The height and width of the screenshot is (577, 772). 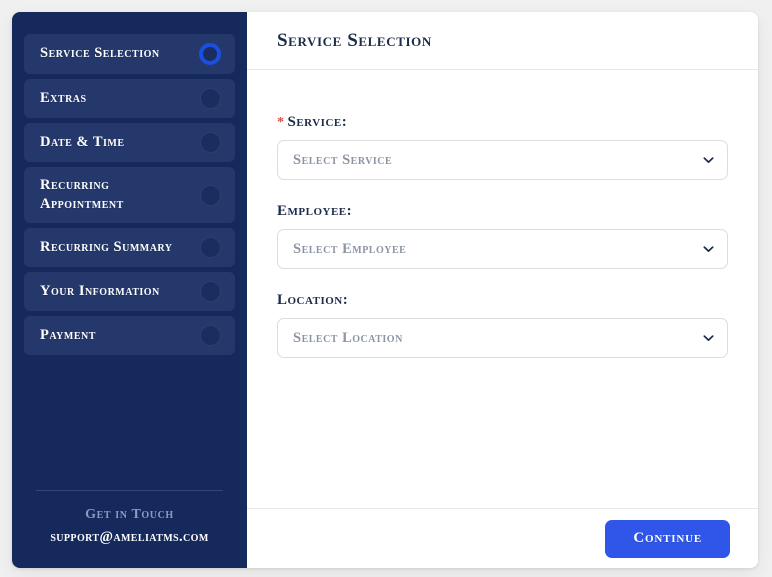 I want to click on sidebar-item-recurring-appointment: Recurring Appointment, so click(x=129, y=195).